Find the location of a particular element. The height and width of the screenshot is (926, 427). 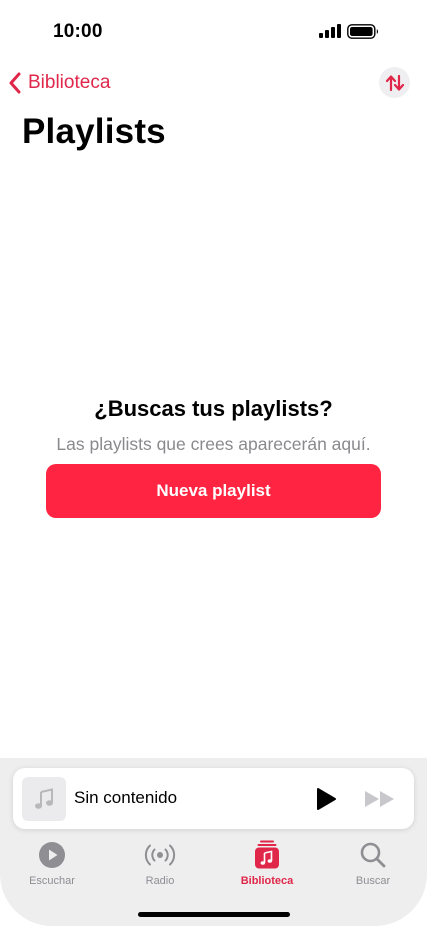

radio-waves-icon is located at coordinates (160, 855).